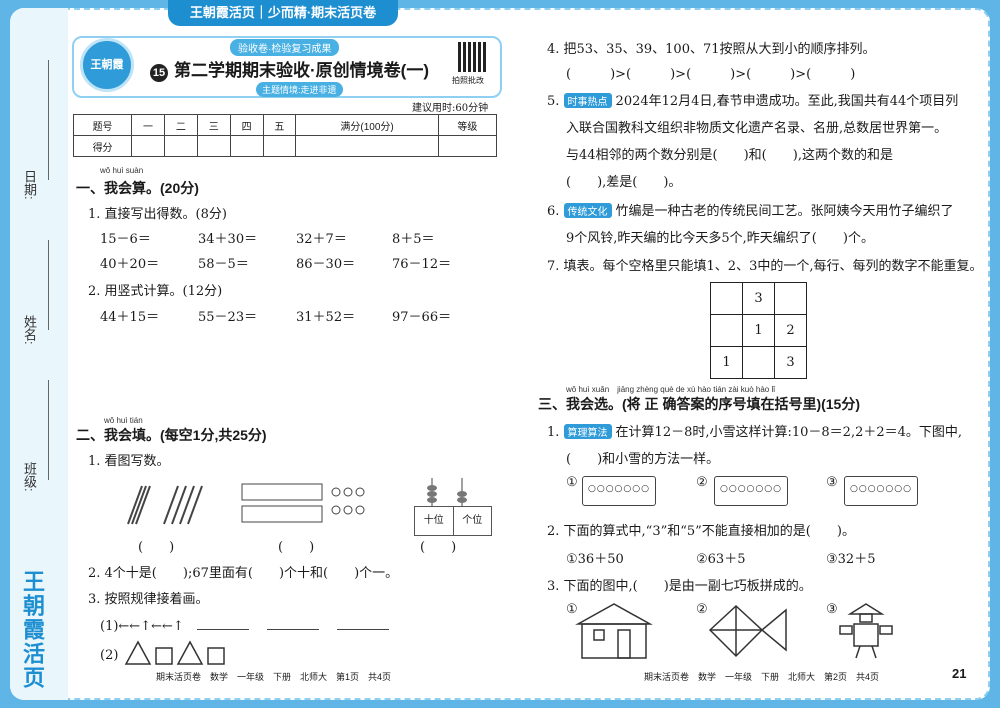 Image resolution: width=1000 pixels, height=708 pixels. What do you see at coordinates (699, 404) in the screenshot?
I see `section-title: 三、我会选。(将 正 确答案的序号填在括号里)(15分)` at bounding box center [699, 404].